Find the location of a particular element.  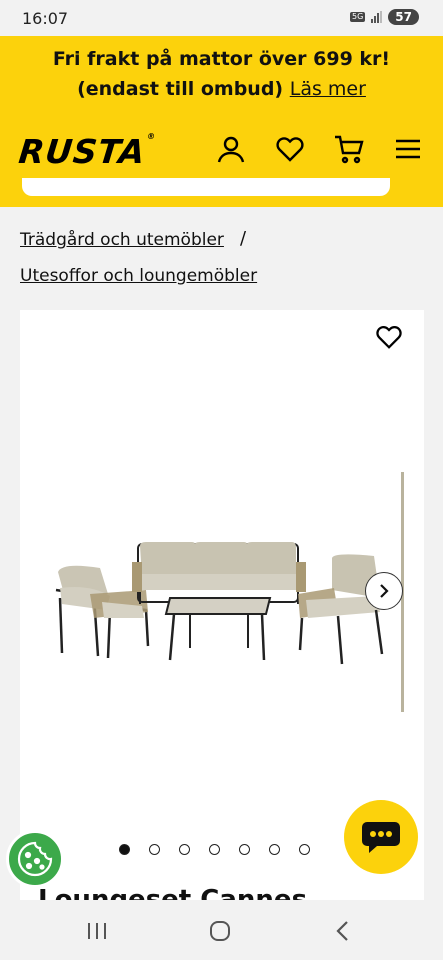

cart-icon is located at coordinates (349, 149).